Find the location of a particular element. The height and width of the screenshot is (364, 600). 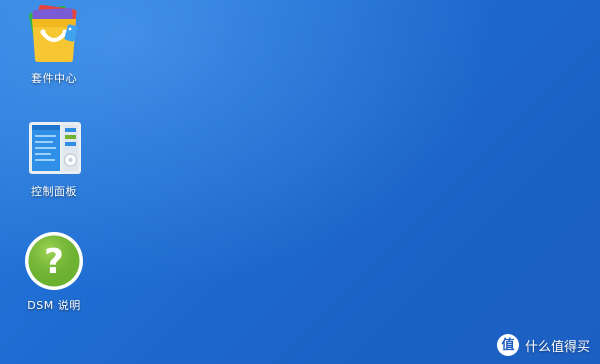

watermark: 值 什么值得买 is located at coordinates (543, 345).